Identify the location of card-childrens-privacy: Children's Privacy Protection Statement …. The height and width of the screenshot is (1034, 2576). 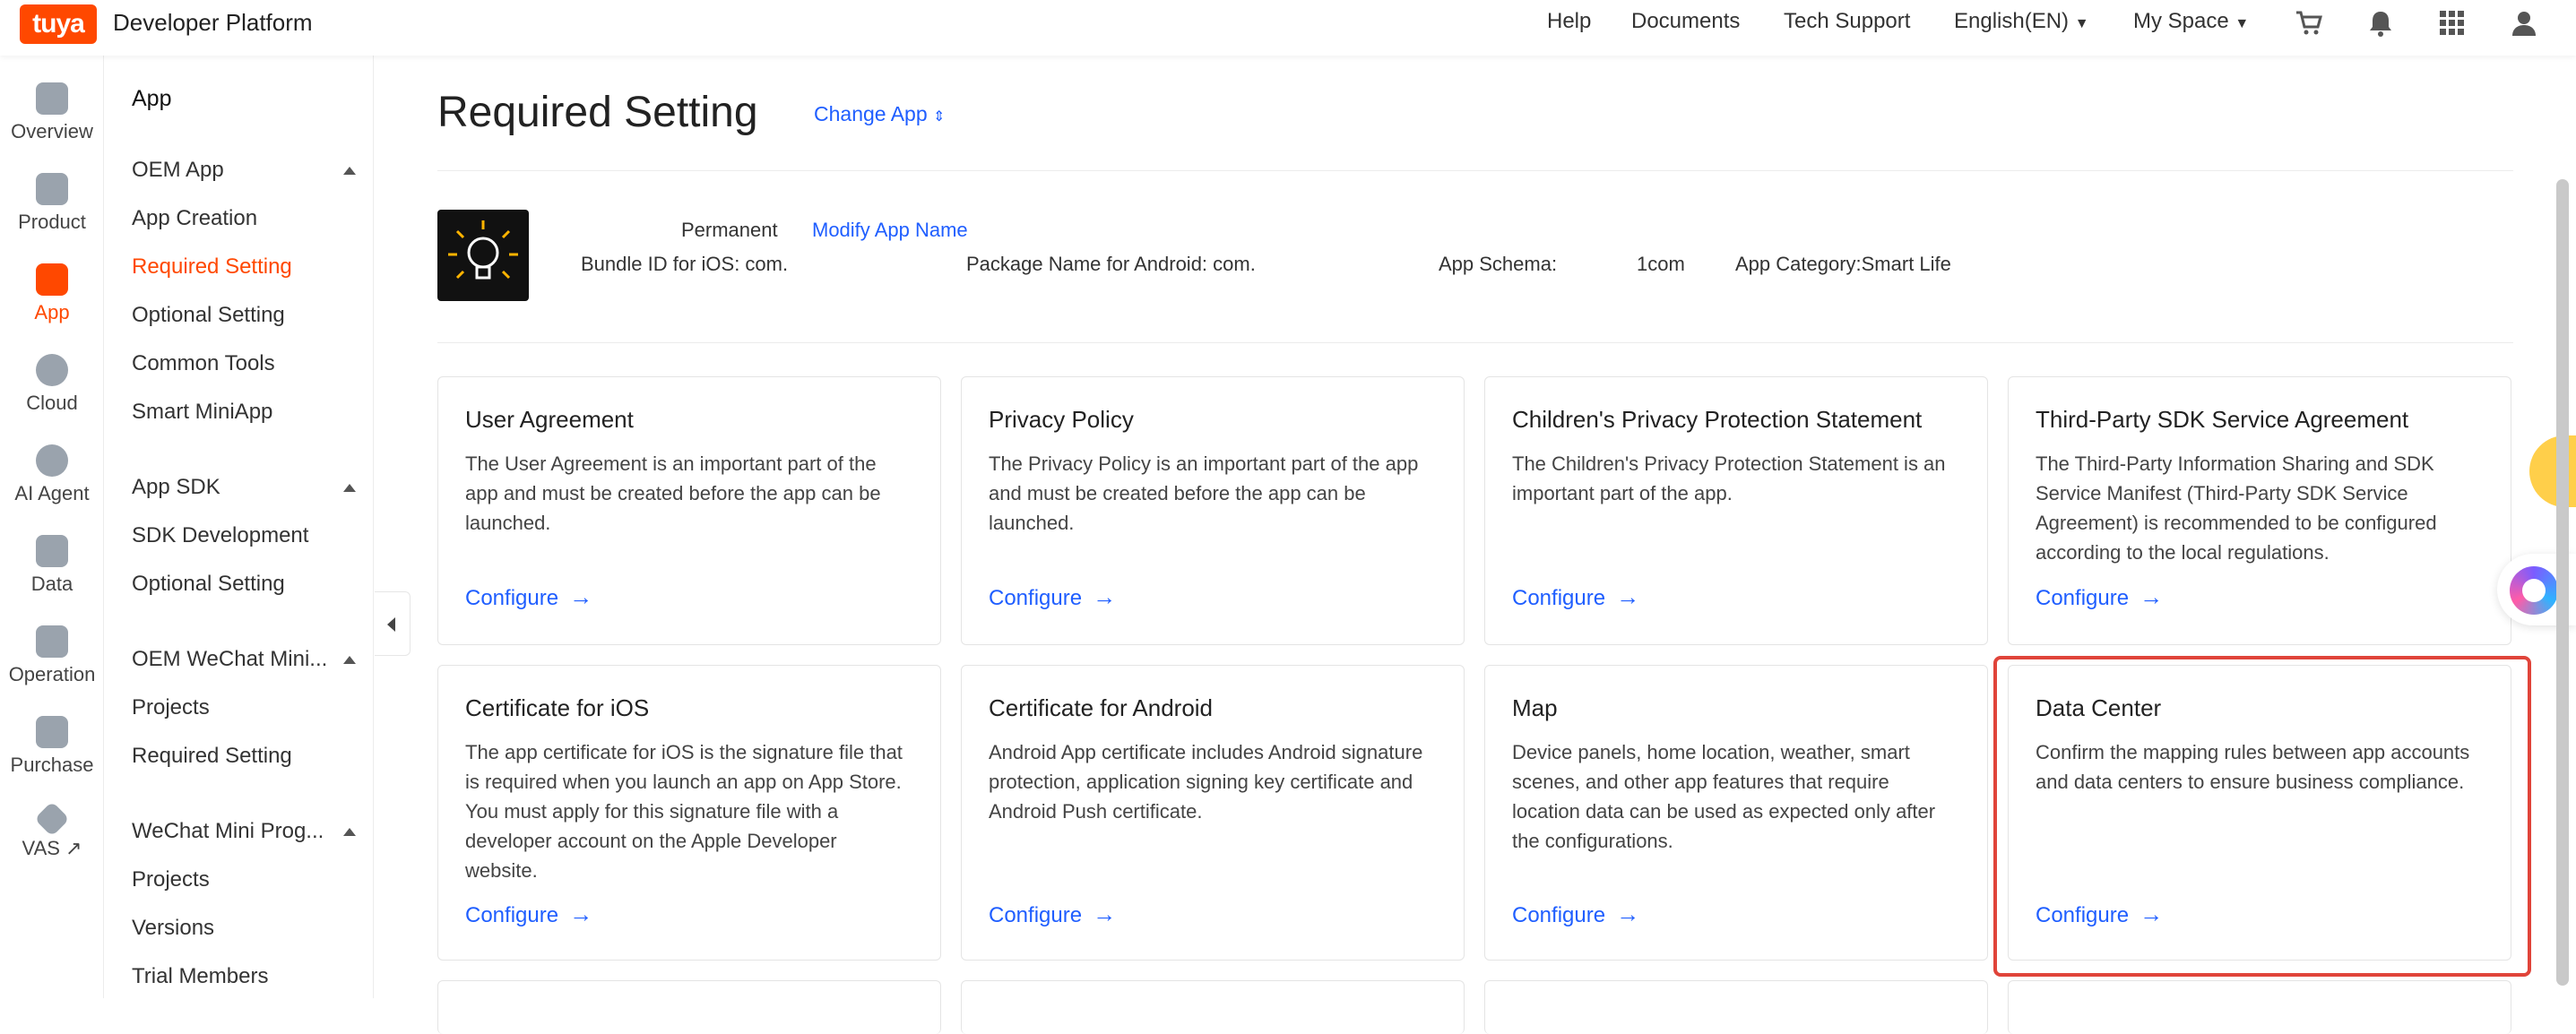
(1736, 510).